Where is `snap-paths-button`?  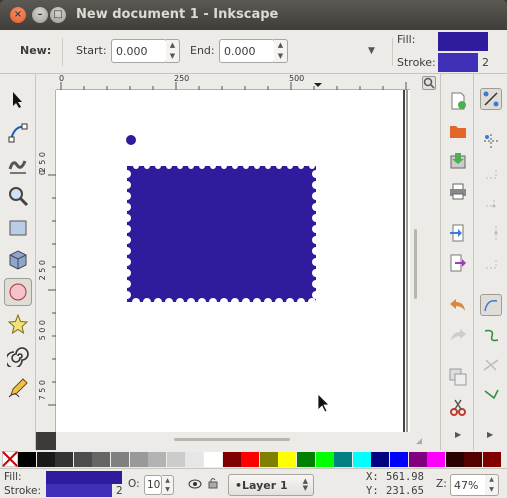
snap-paths-button is located at coordinates (491, 335).